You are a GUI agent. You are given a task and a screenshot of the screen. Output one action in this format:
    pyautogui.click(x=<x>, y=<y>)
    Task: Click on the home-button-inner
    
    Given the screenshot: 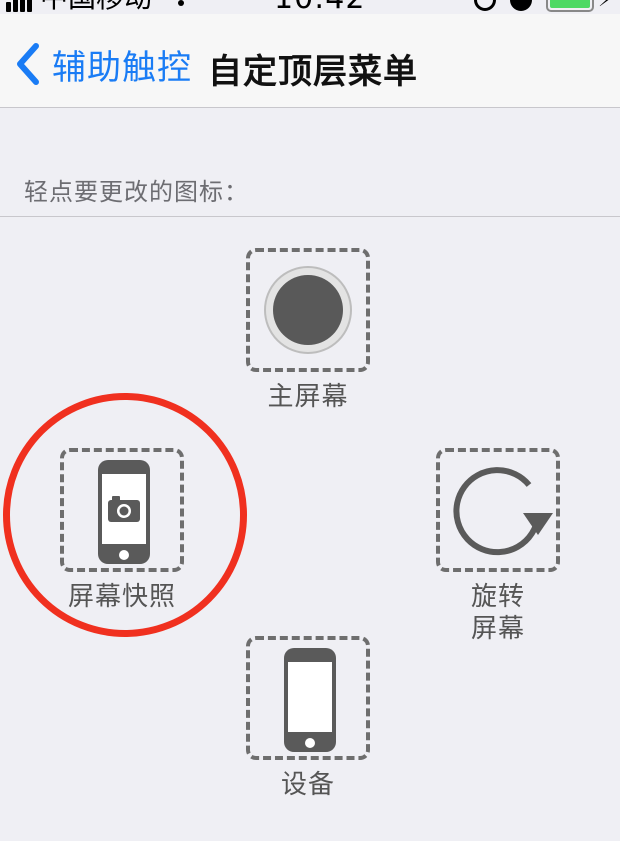 What is the action you would take?
    pyautogui.click(x=308, y=310)
    